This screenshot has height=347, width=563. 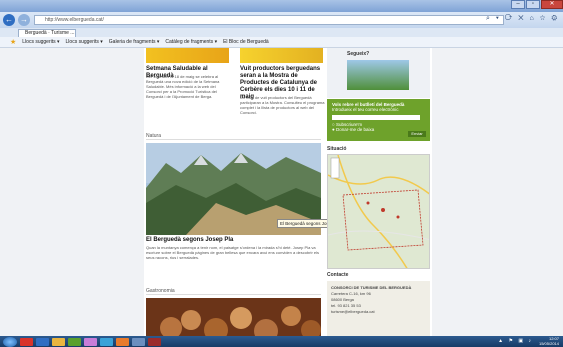 I want to click on start-button, so click(x=10, y=341).